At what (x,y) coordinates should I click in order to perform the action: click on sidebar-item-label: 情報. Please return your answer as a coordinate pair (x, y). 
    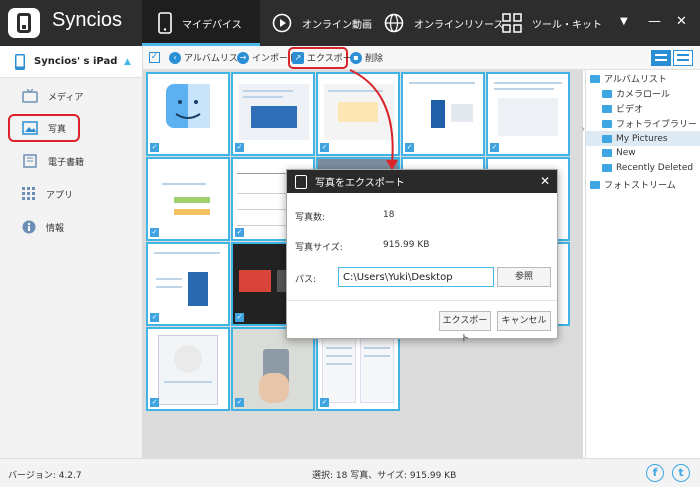
    Looking at the image, I should click on (55, 228).